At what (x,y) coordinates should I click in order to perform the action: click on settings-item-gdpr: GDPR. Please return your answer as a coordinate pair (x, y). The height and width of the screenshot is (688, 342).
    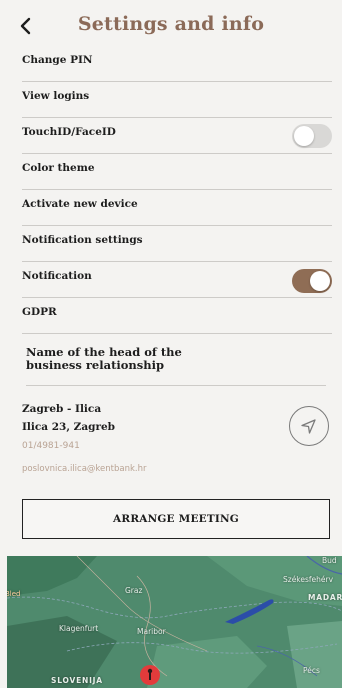
    Looking at the image, I should click on (177, 316).